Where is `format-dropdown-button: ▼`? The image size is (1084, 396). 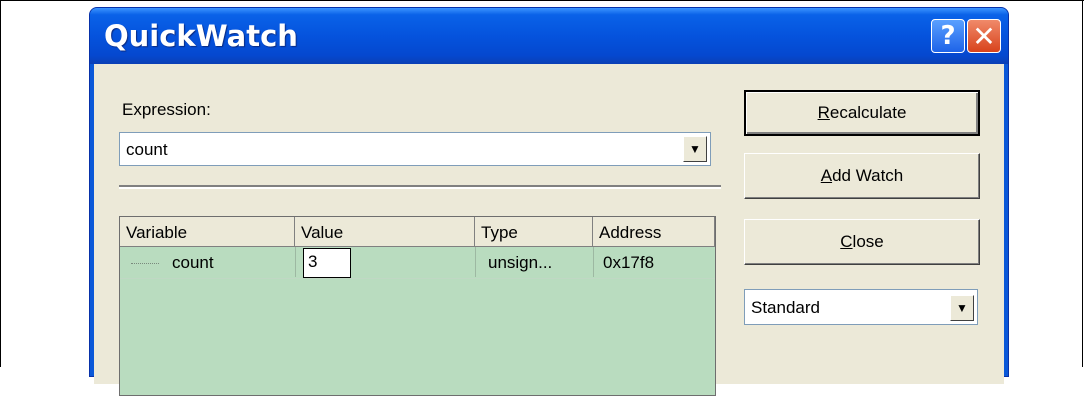 format-dropdown-button: ▼ is located at coordinates (962, 308).